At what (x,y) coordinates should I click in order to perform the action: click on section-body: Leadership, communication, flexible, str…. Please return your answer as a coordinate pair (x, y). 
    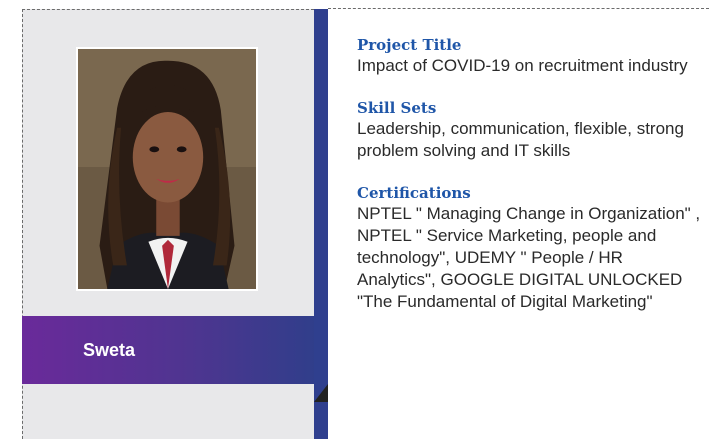
    Looking at the image, I should click on (520, 139).